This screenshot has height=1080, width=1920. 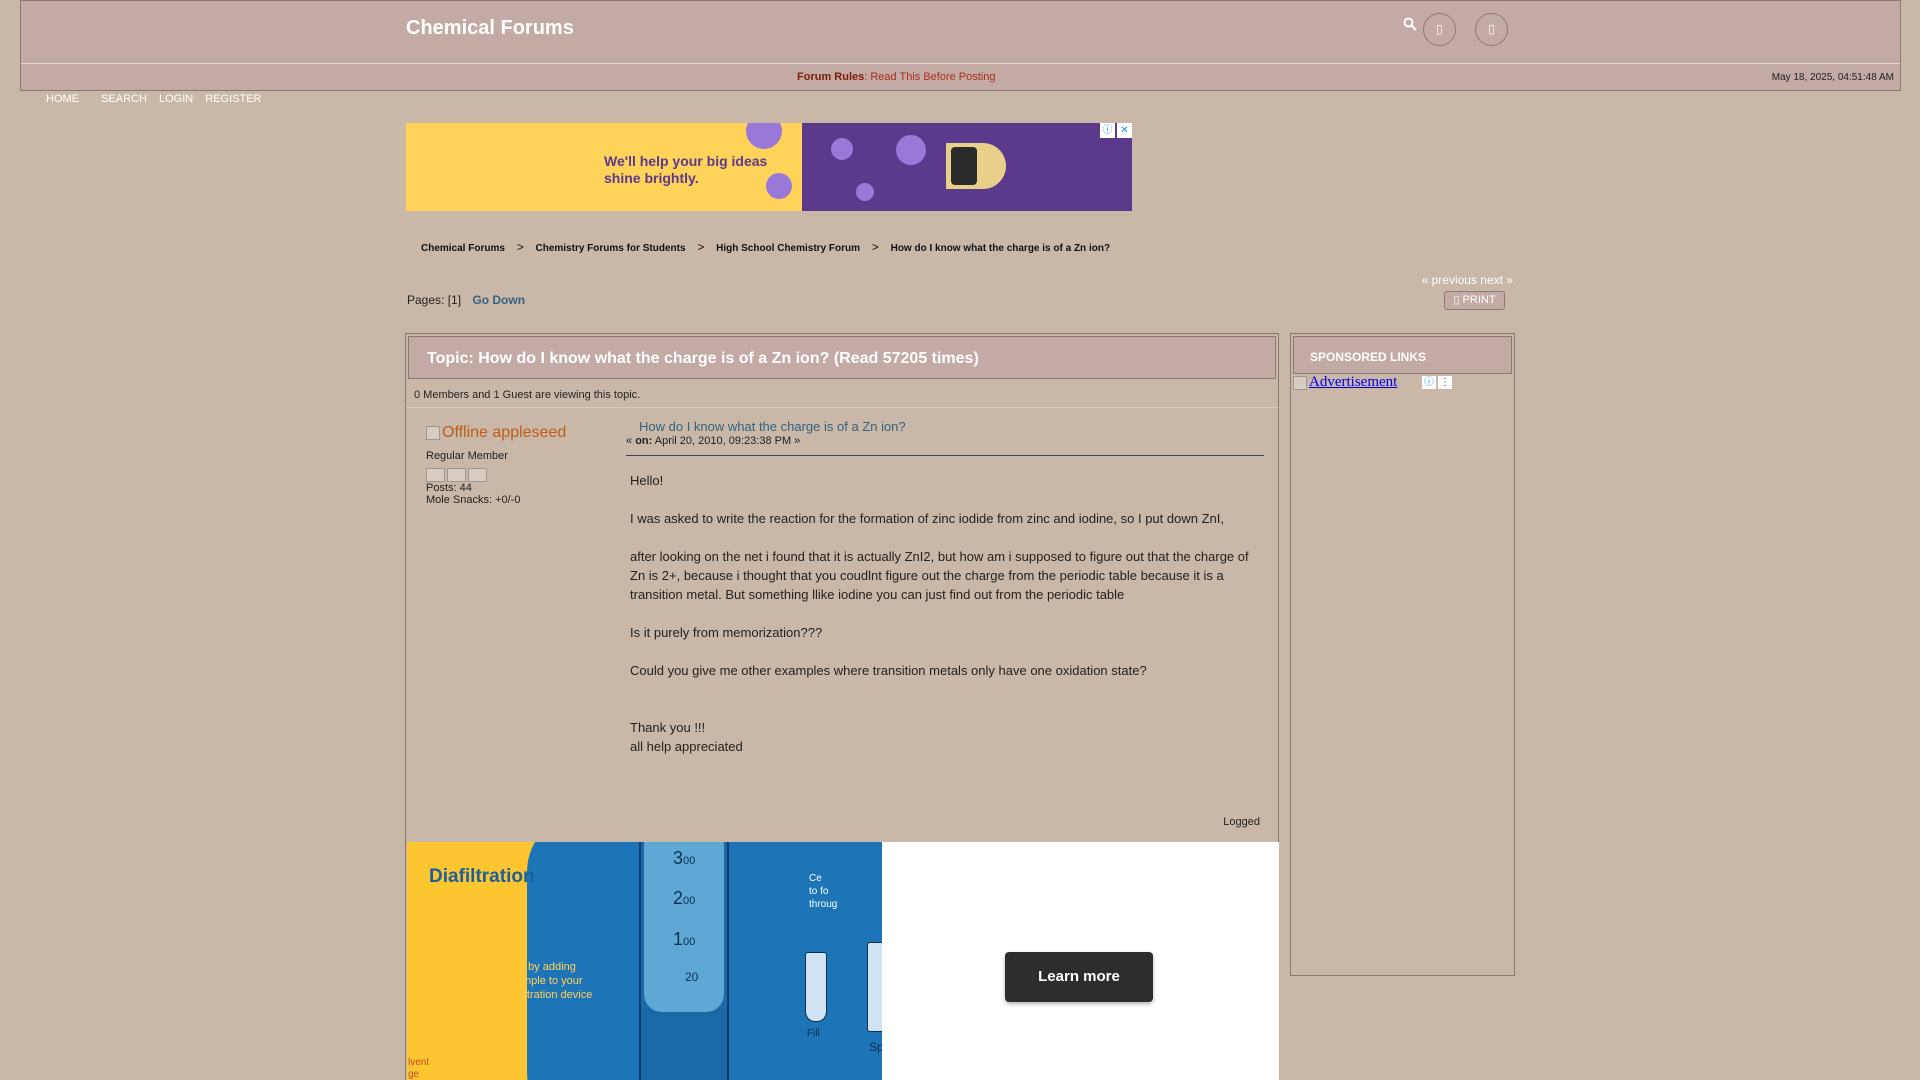 I want to click on sponsored-sidebar: SPONSORED LINKS Advertisement ⓘ ⋮, so click(x=1402, y=654).